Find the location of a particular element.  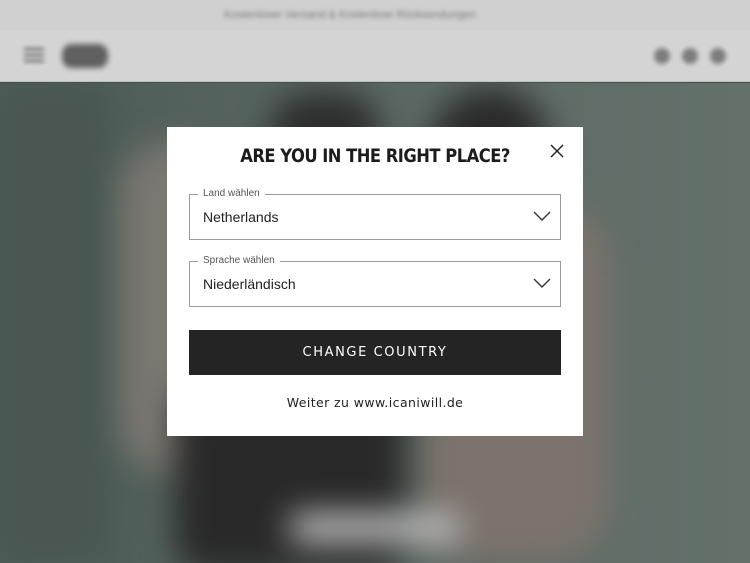

country-select-value: Netherlands is located at coordinates (241, 217).